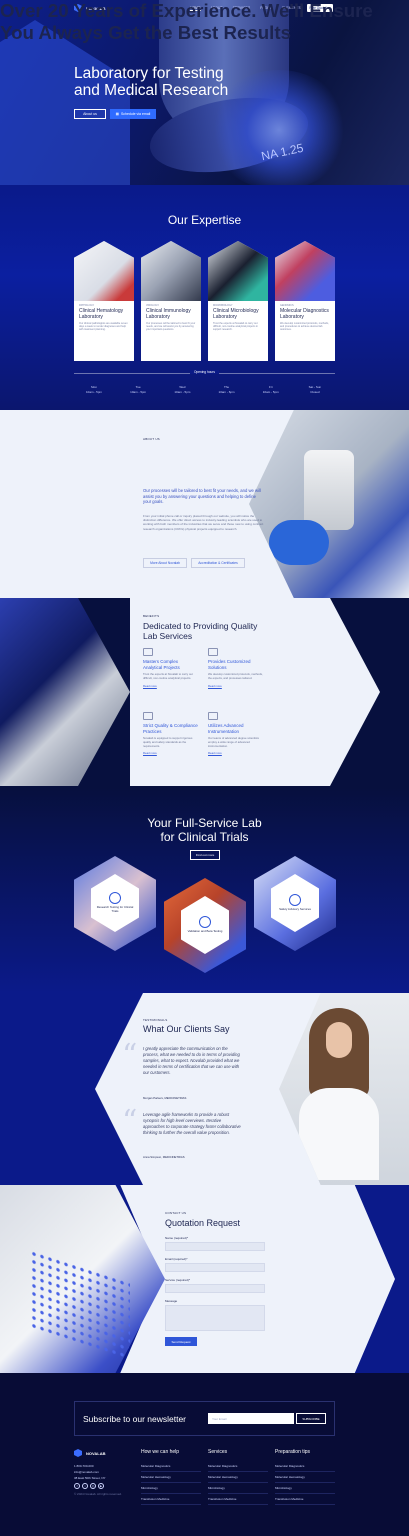 This screenshot has height=1536, width=409. I want to click on testimonials-eyebrow: TESTIMONIALS, so click(155, 1020).